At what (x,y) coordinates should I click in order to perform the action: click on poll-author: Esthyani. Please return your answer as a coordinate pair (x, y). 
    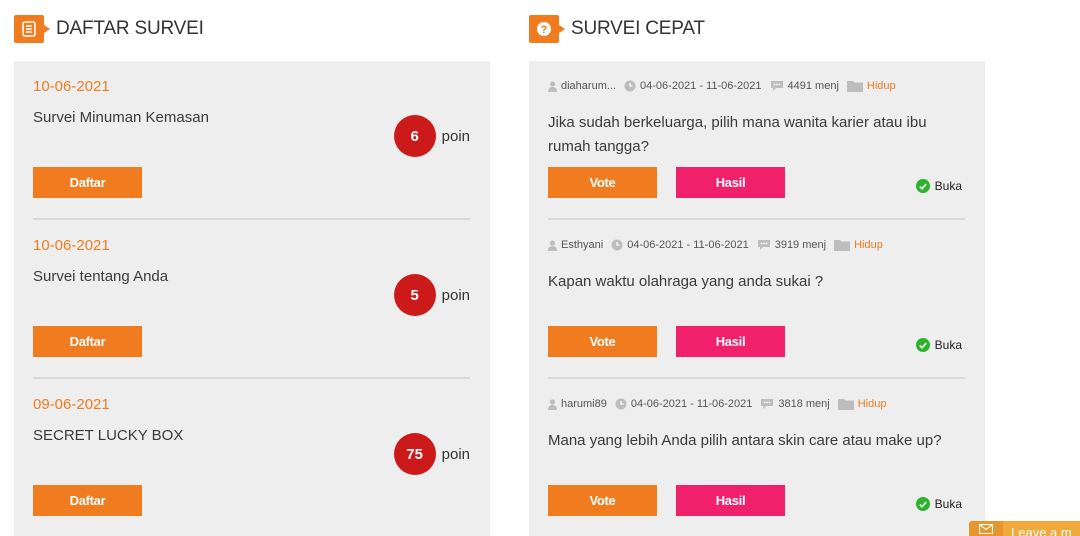
    Looking at the image, I should click on (575, 245).